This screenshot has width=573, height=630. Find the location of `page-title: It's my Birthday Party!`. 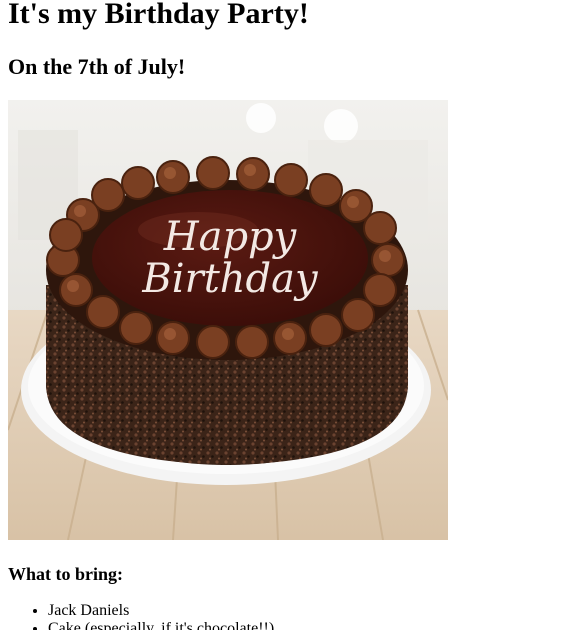

page-title: It's my Birthday Party! is located at coordinates (158, 15).